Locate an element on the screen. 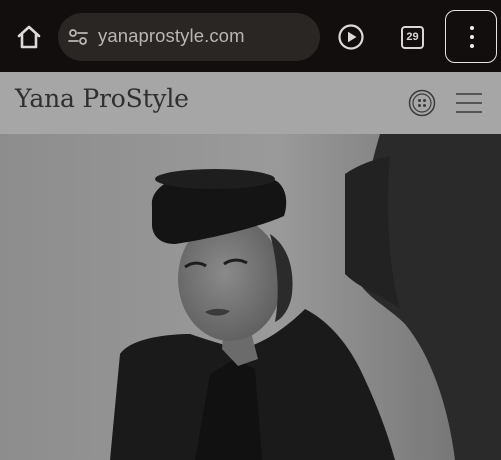  play-circle-icon is located at coordinates (351, 37).